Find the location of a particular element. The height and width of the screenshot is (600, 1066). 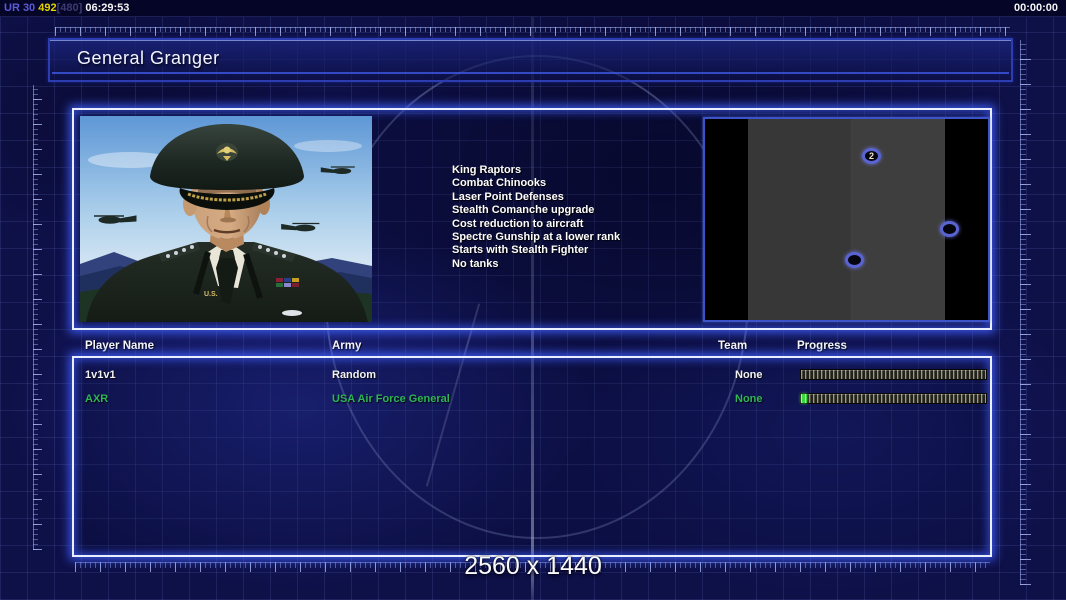

ability-item: King Raptors is located at coordinates (487, 170).